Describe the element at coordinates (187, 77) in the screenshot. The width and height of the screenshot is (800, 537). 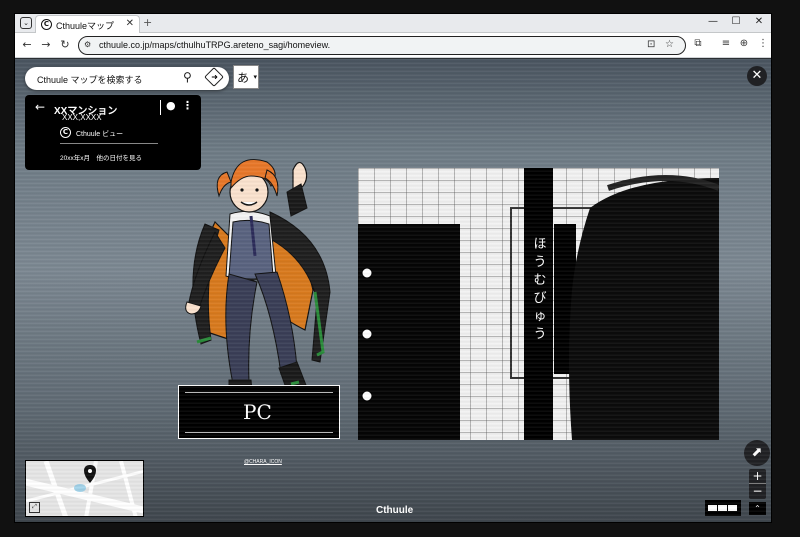
I see `search-icon: ⚲` at that location.